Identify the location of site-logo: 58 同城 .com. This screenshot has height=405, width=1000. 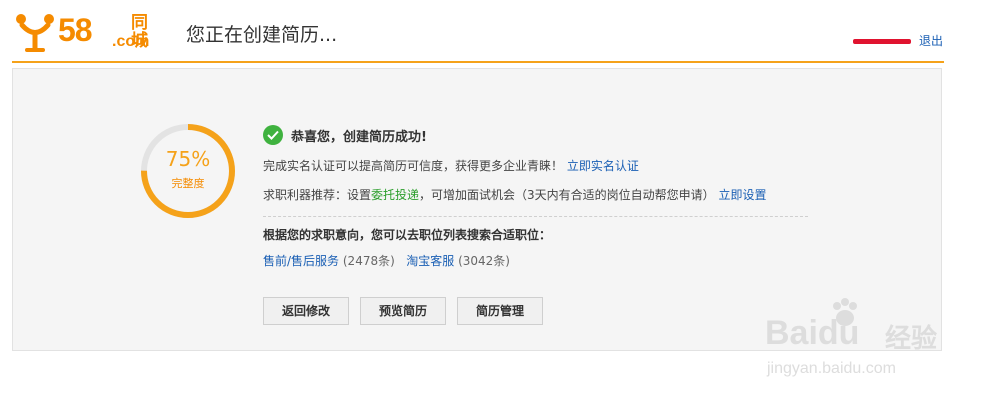
(89, 30).